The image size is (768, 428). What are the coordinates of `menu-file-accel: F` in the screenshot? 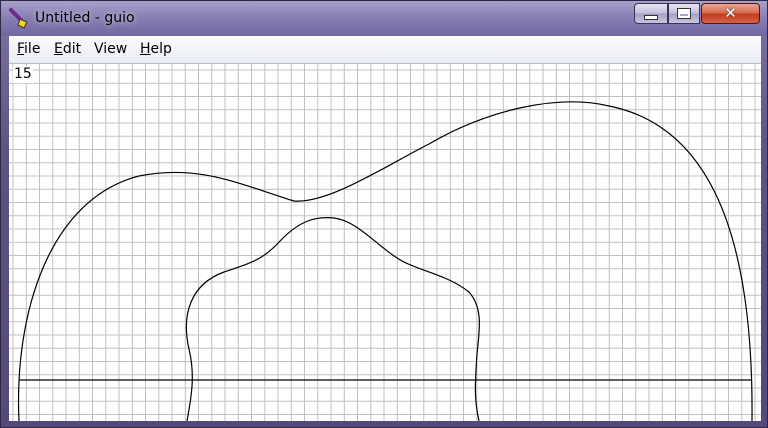 It's located at (21, 49).